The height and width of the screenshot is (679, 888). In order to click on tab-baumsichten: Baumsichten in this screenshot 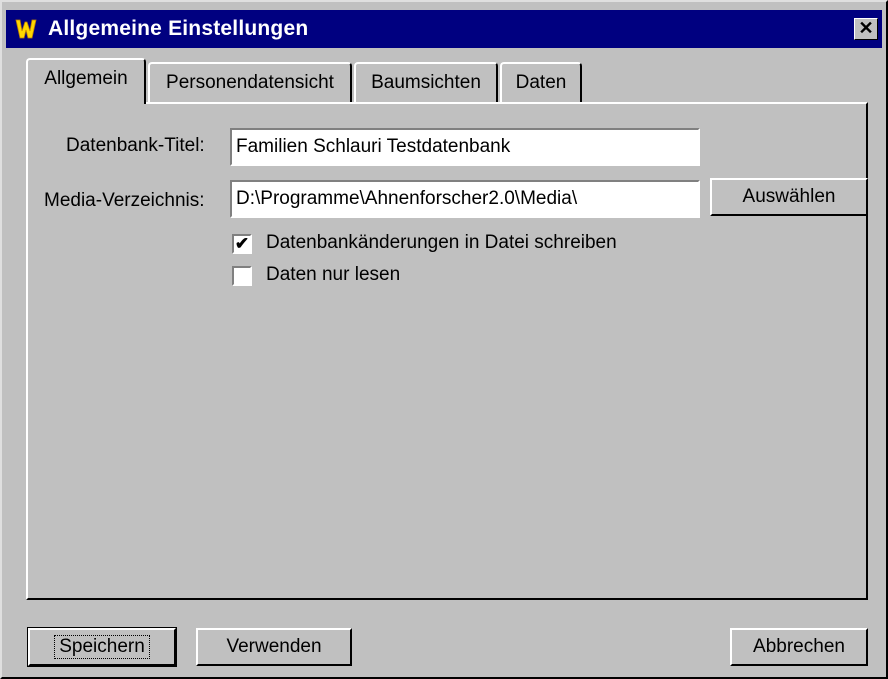, I will do `click(426, 82)`.